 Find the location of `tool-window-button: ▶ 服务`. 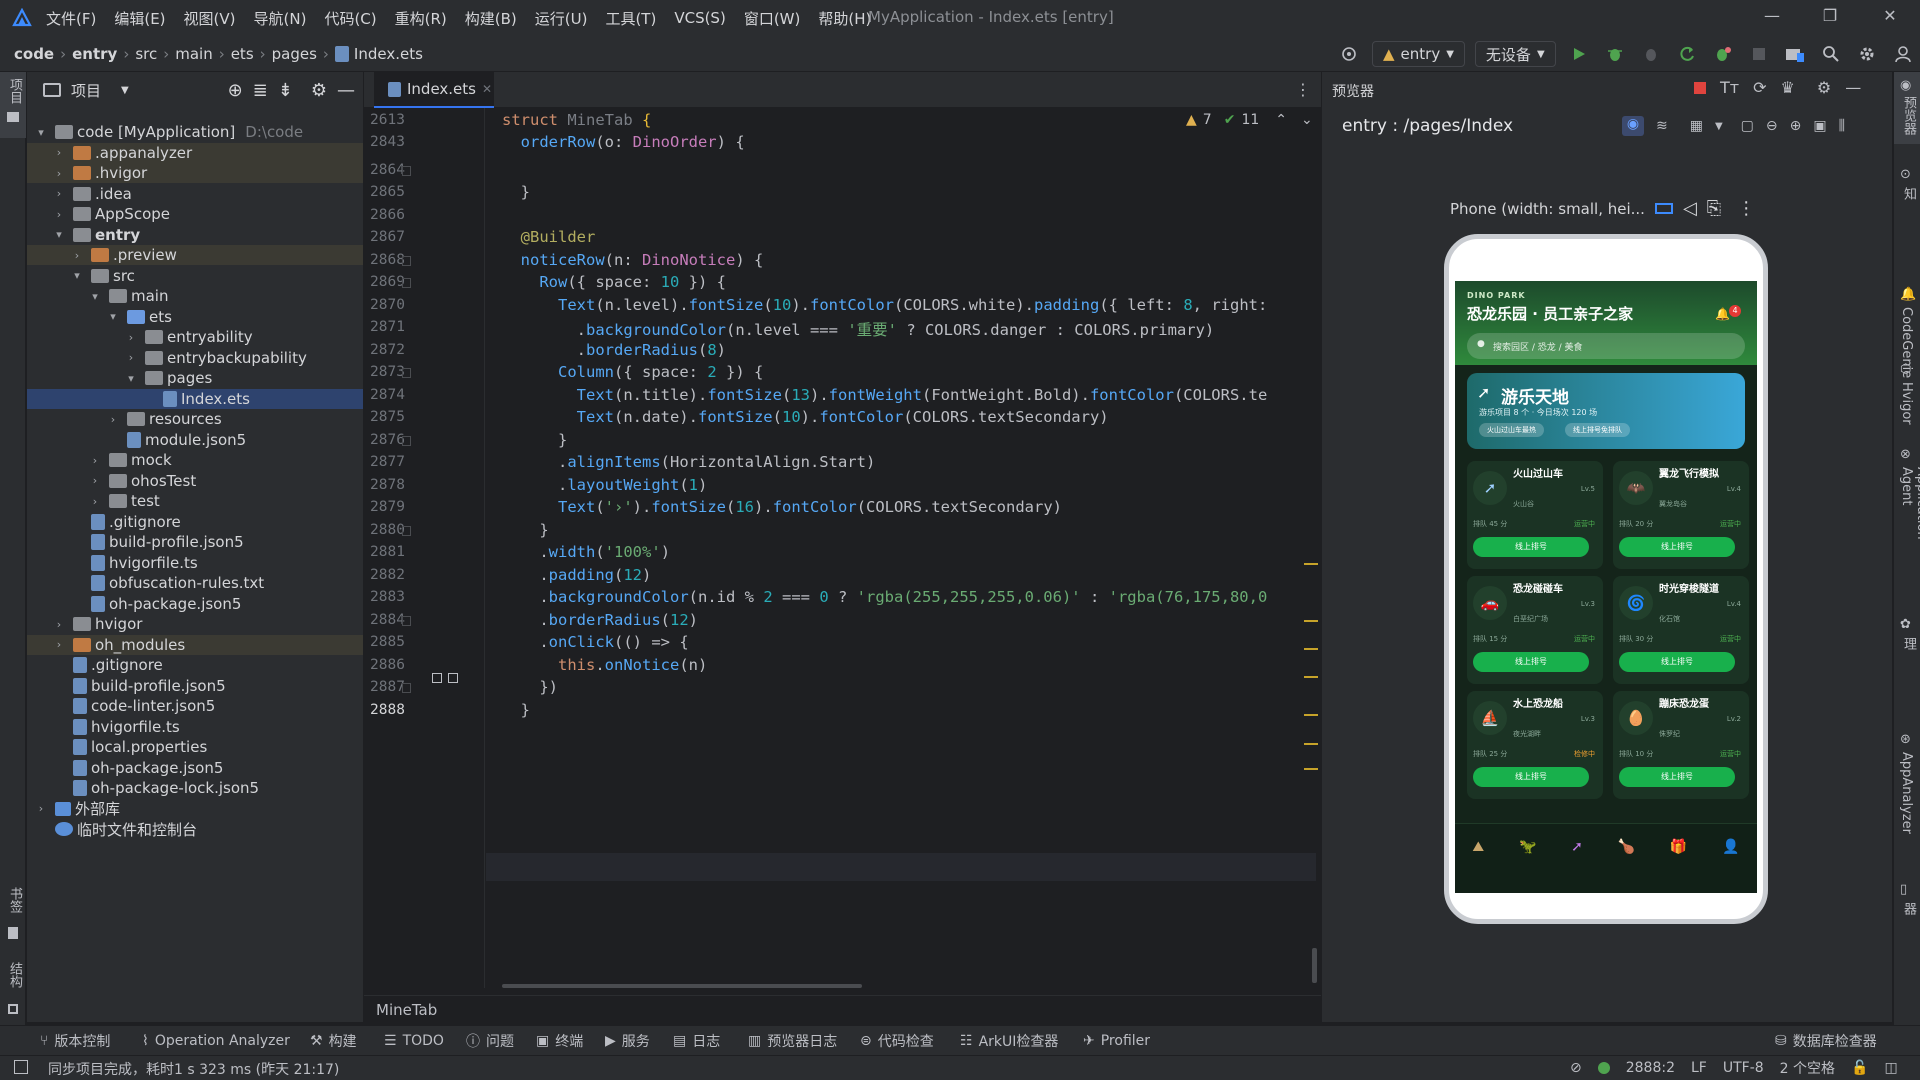

tool-window-button: ▶ 服务 is located at coordinates (627, 1041).